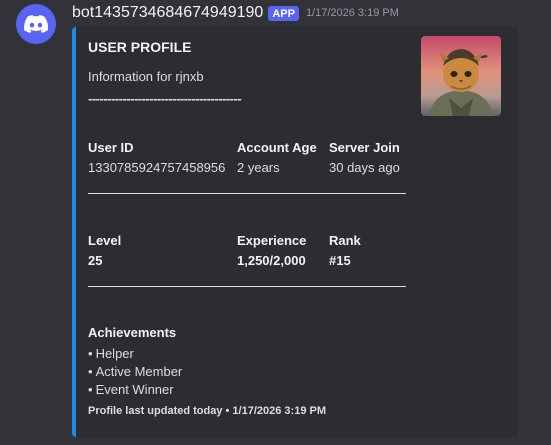 This screenshot has height=445, width=551. I want to click on field-value: #15, so click(340, 260).